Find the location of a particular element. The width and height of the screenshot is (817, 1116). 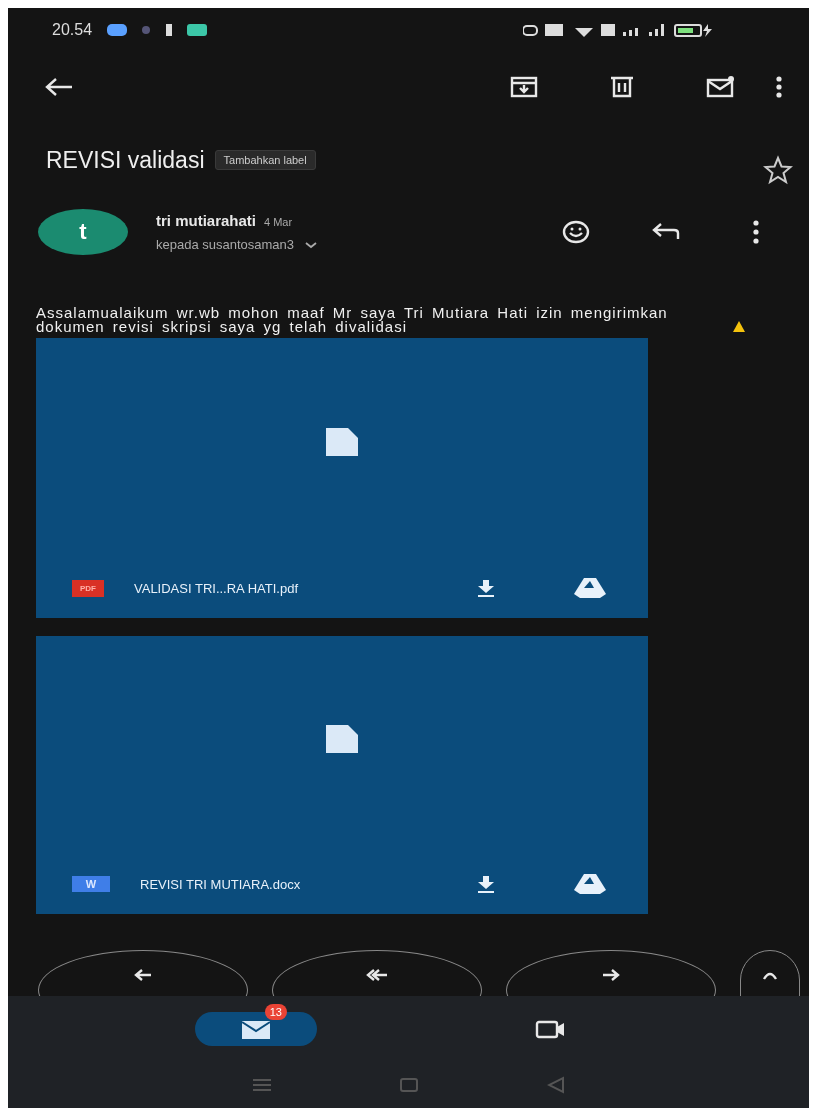

word-file-icon: W is located at coordinates (91, 884).